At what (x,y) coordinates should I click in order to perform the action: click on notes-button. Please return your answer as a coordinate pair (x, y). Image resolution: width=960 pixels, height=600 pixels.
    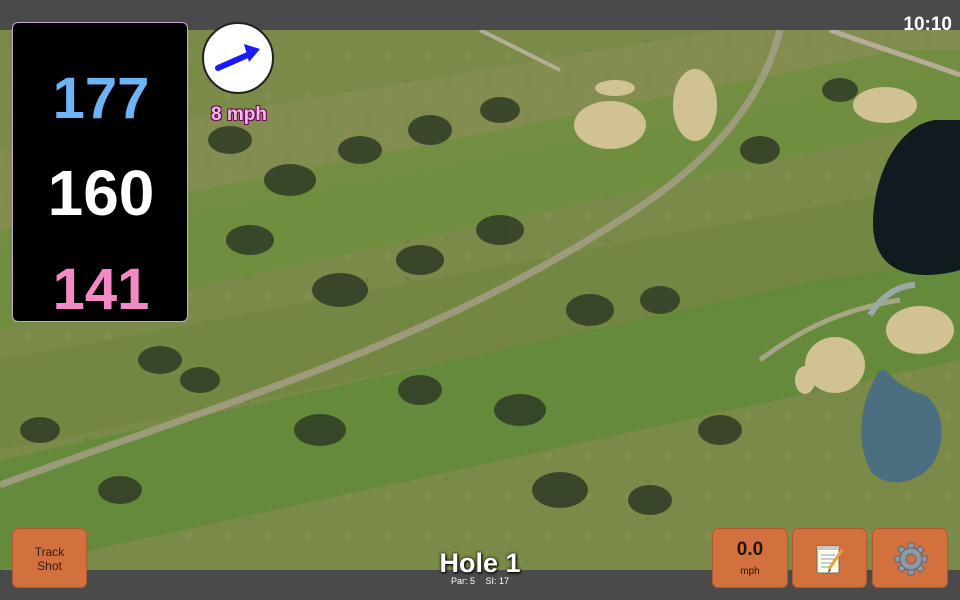
    Looking at the image, I should click on (829, 558).